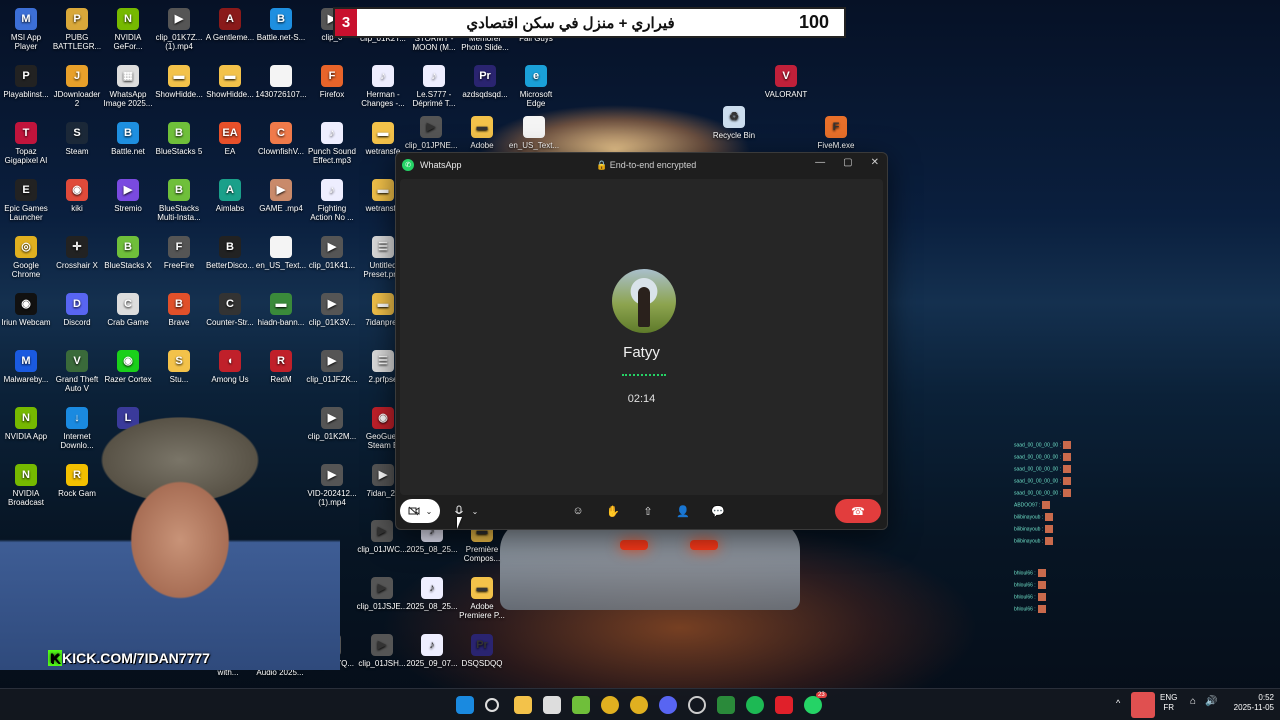 The image size is (1280, 720). What do you see at coordinates (383, 139) in the screenshot?
I see `desktop-icon: ▬ wetransfe` at bounding box center [383, 139].